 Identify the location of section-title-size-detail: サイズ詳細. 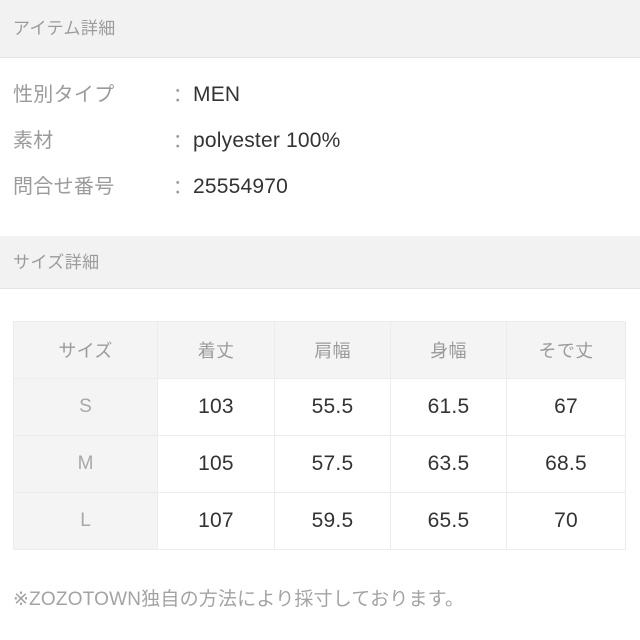
(56, 262).